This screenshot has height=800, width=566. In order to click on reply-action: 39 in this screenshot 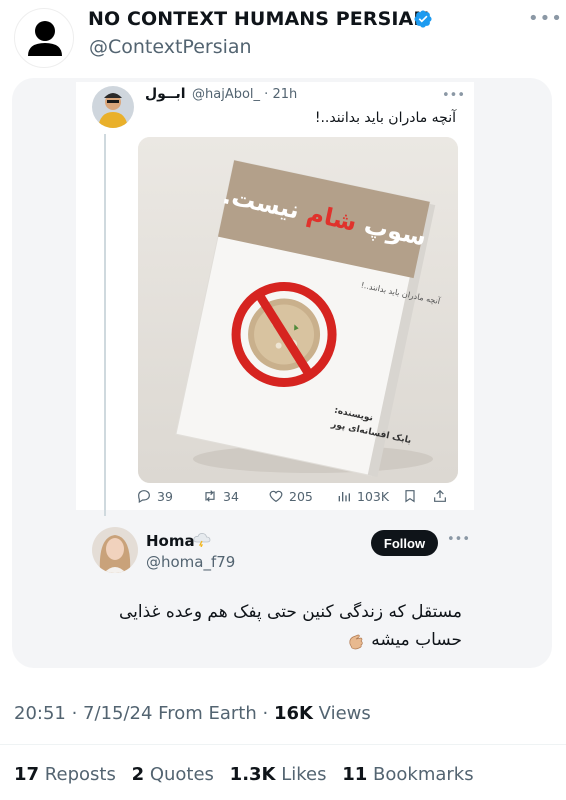, I will do `click(154, 496)`.